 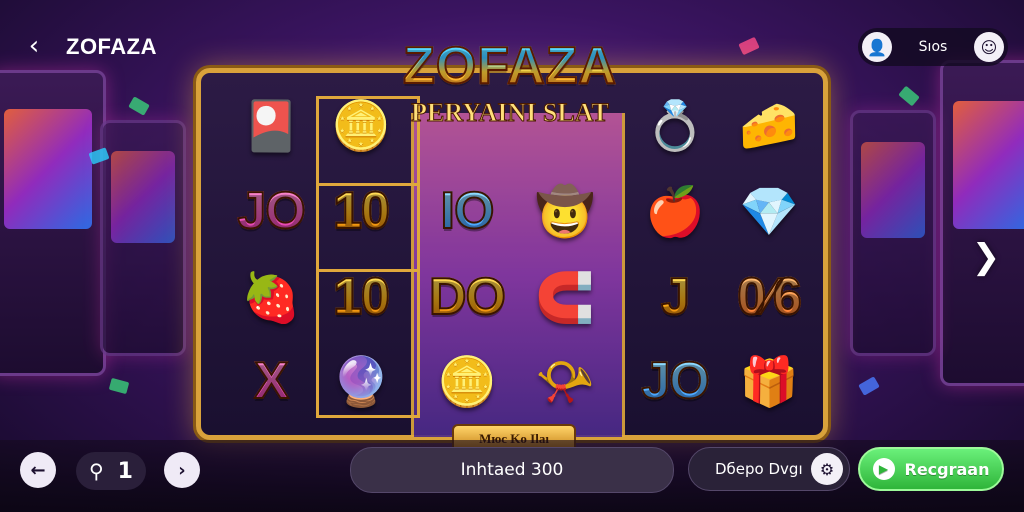 What do you see at coordinates (510, 66) in the screenshot?
I see `logo-title: ZOFAZA` at bounding box center [510, 66].